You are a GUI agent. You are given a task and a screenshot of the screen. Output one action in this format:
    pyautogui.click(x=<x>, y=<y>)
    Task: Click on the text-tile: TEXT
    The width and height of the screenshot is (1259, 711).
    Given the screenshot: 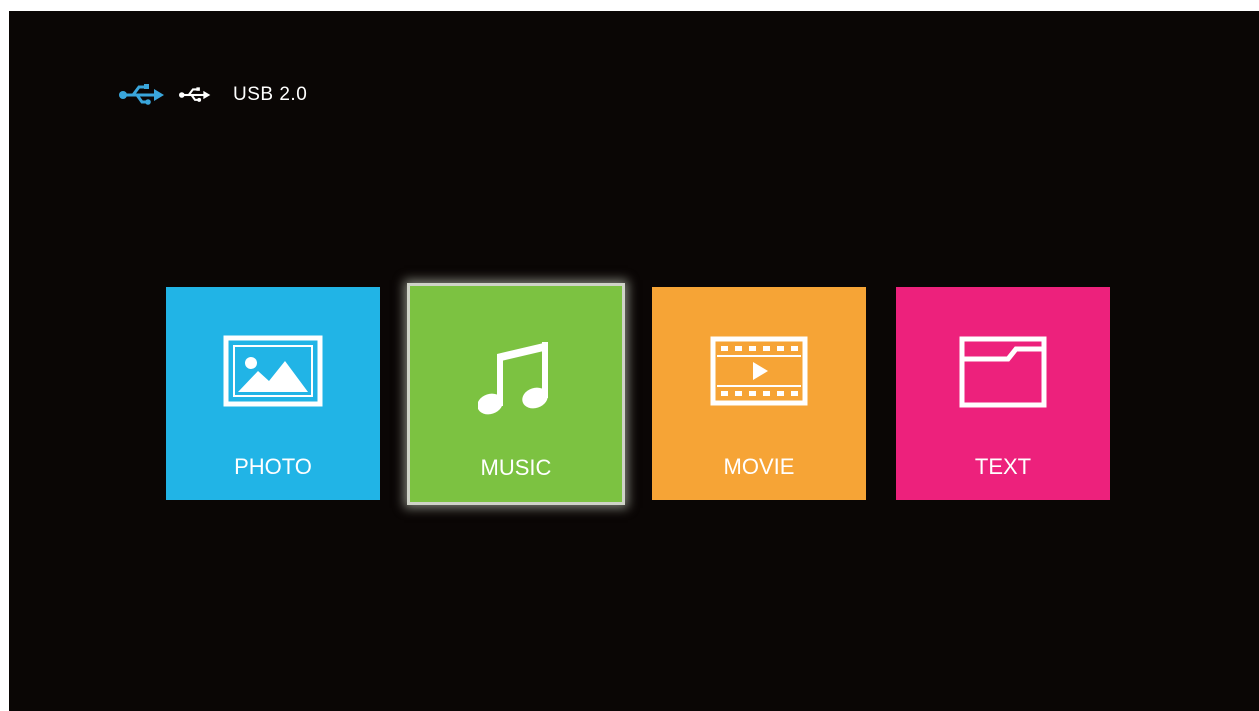 What is the action you would take?
    pyautogui.click(x=1003, y=393)
    